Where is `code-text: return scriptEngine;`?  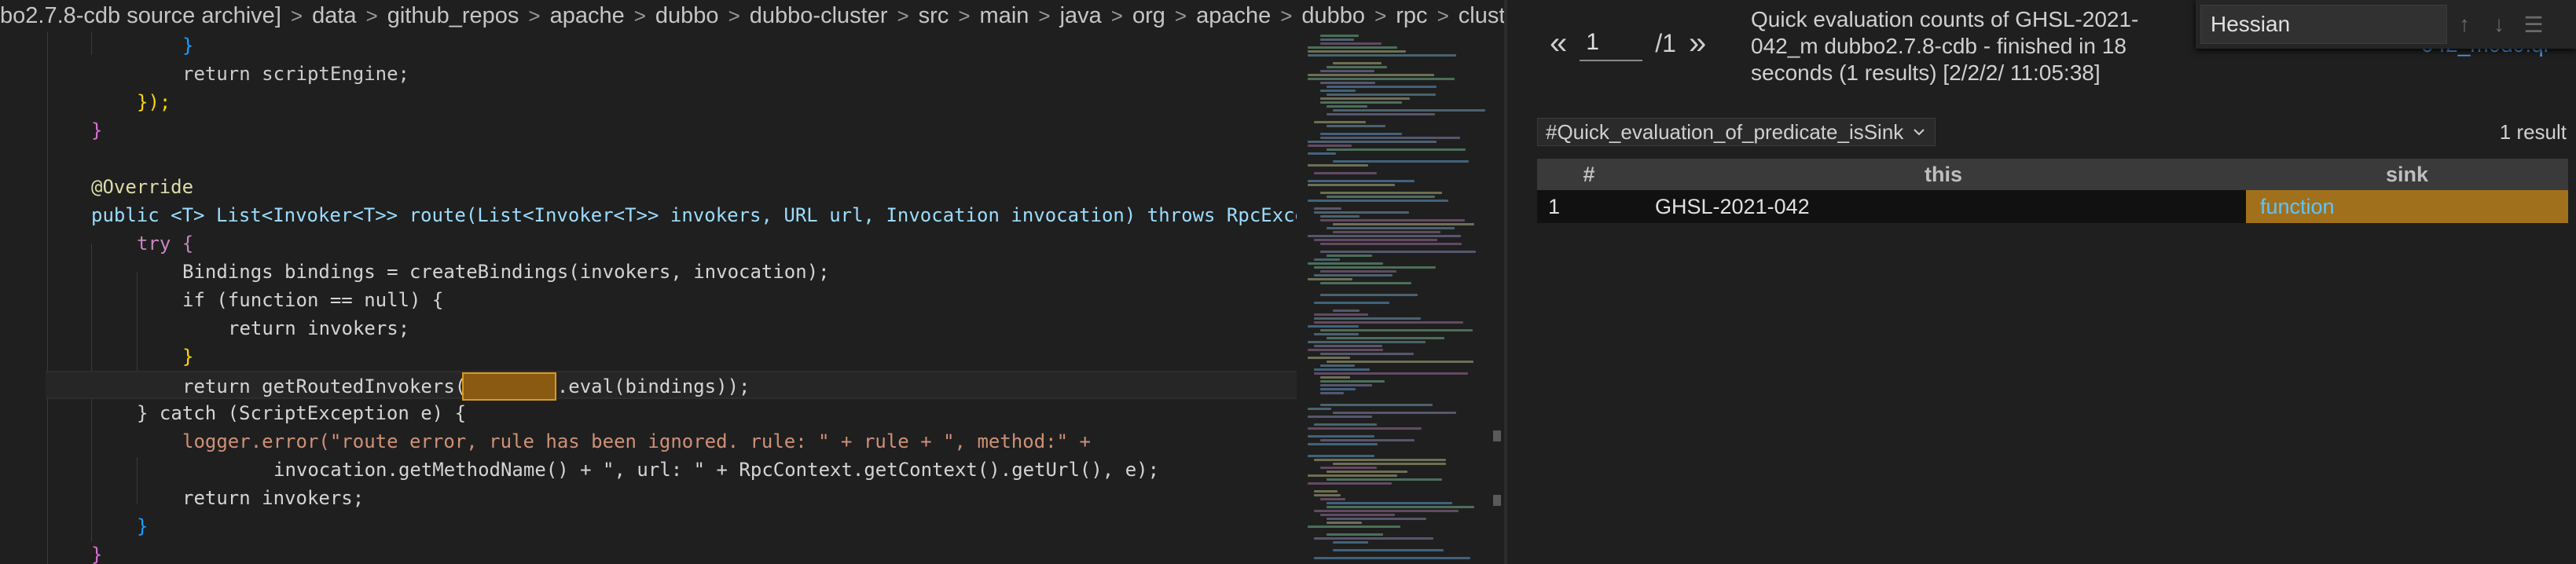
code-text: return scriptEngine; is located at coordinates (295, 74).